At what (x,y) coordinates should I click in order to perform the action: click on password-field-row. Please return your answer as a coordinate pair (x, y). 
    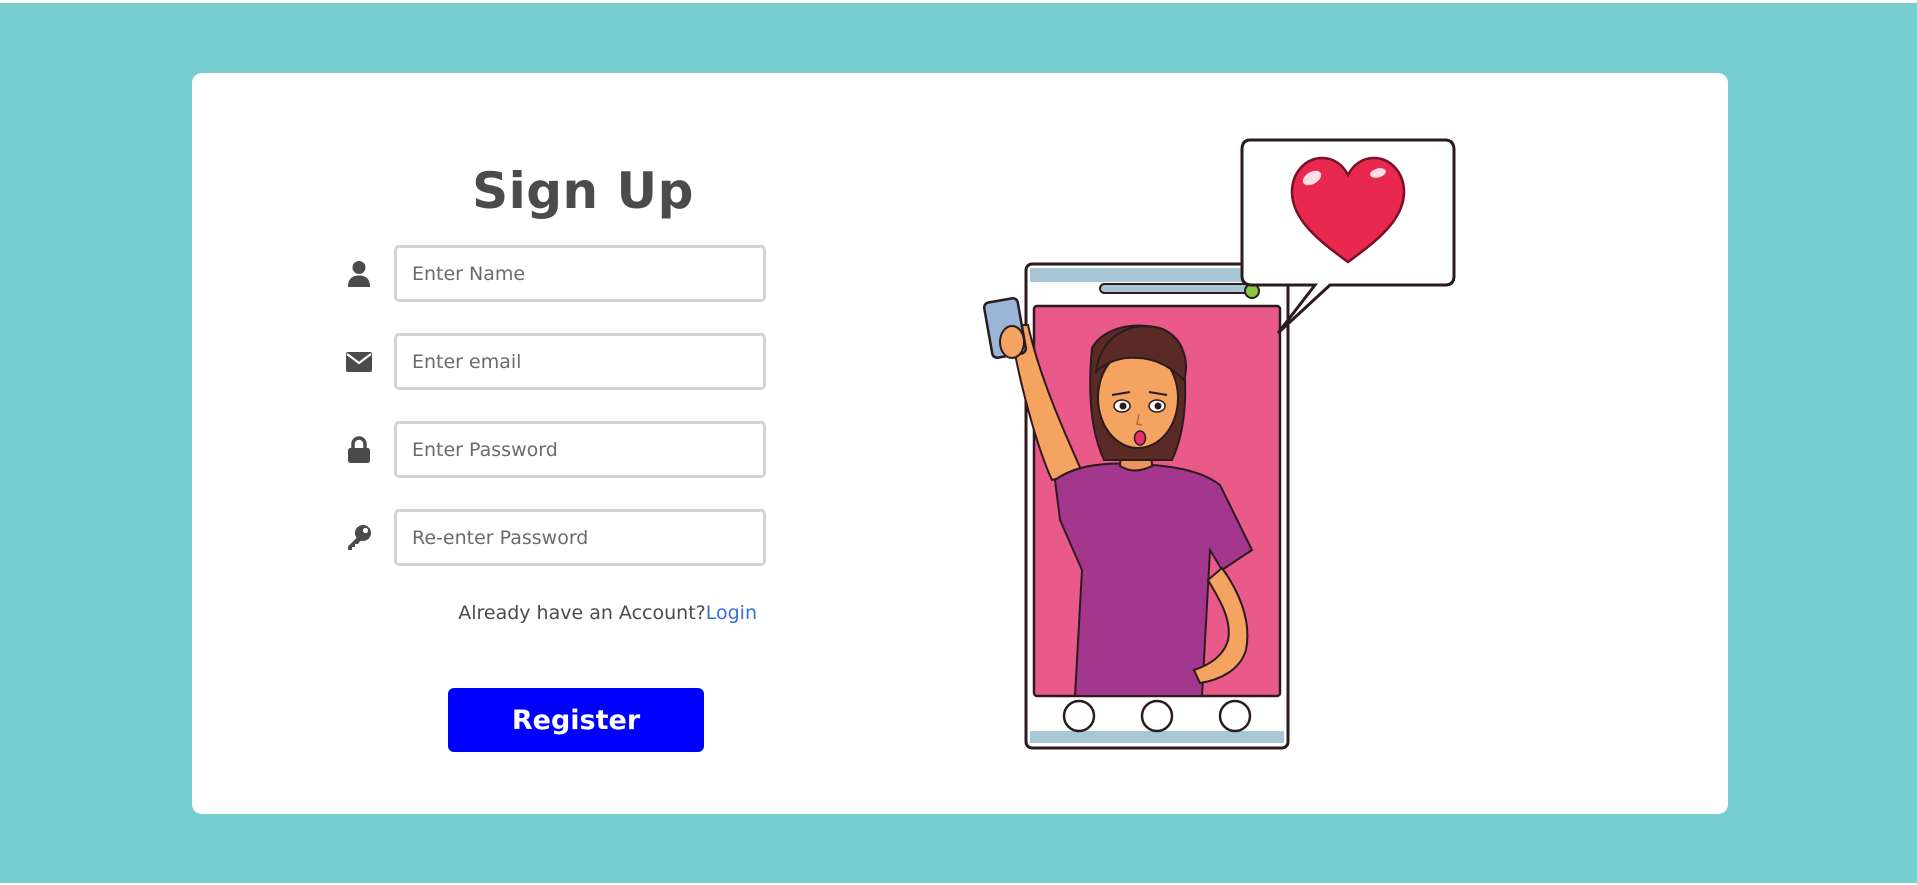
    Looking at the image, I should click on (553, 451).